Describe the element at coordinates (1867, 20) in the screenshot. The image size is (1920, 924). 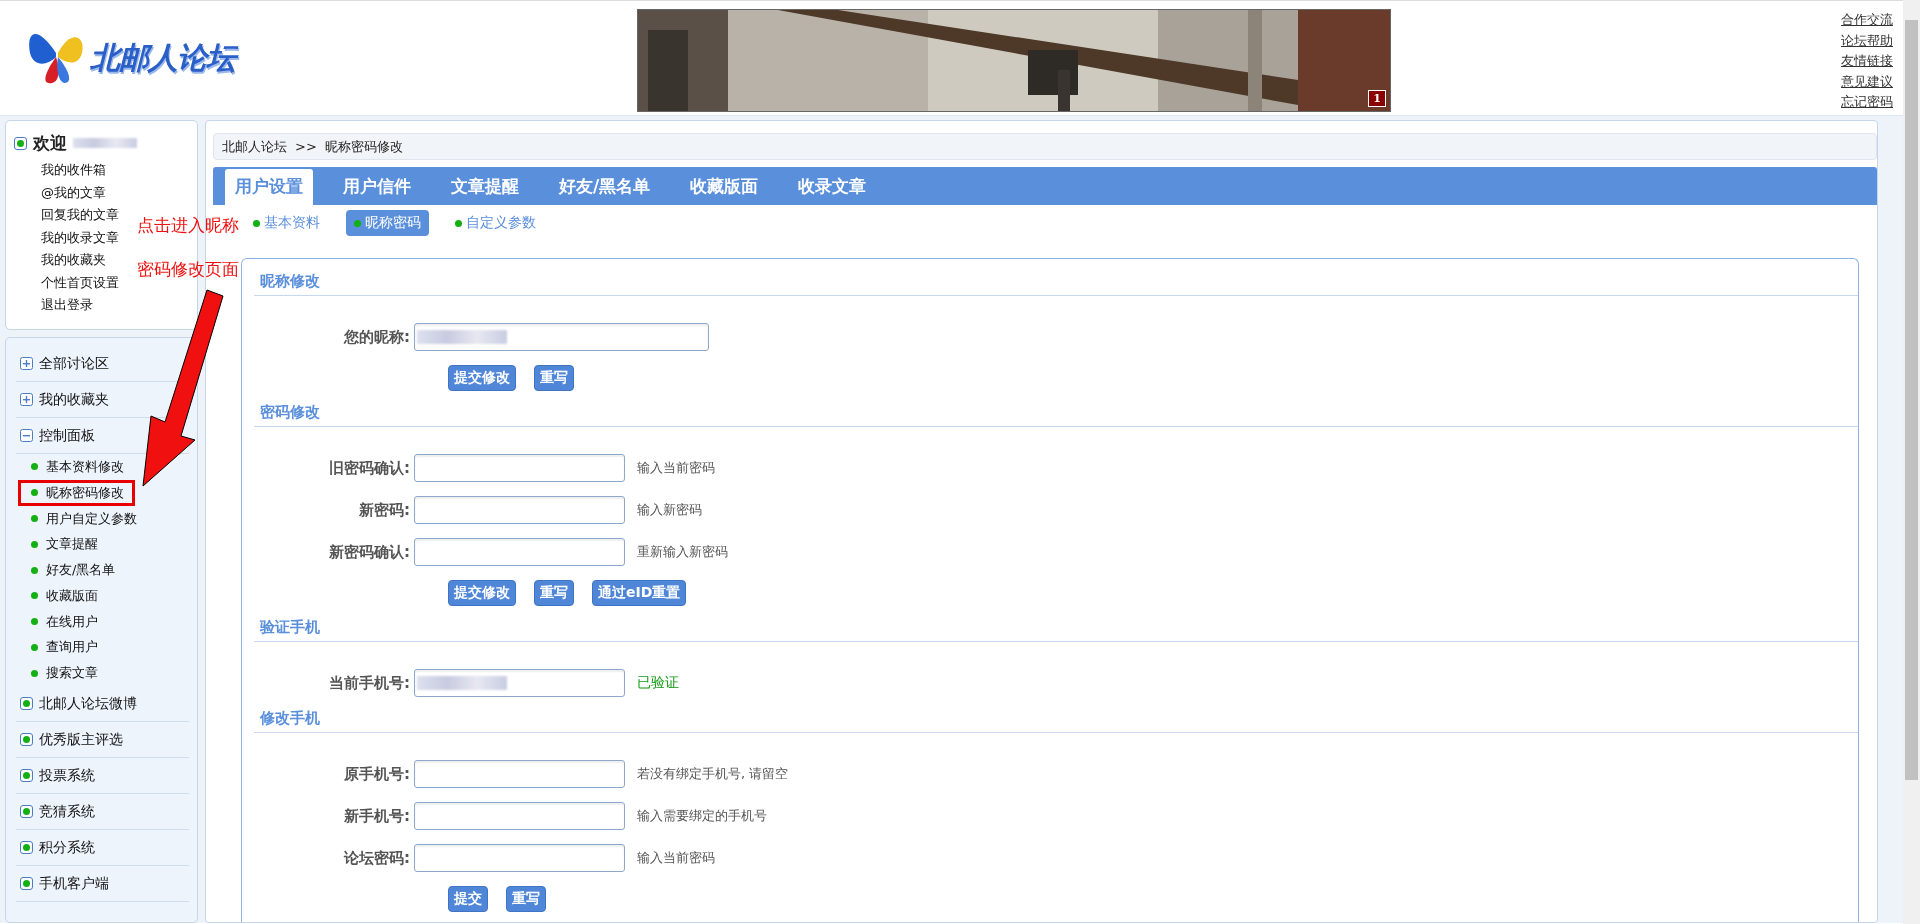
I see `header-link: 合作交流` at that location.